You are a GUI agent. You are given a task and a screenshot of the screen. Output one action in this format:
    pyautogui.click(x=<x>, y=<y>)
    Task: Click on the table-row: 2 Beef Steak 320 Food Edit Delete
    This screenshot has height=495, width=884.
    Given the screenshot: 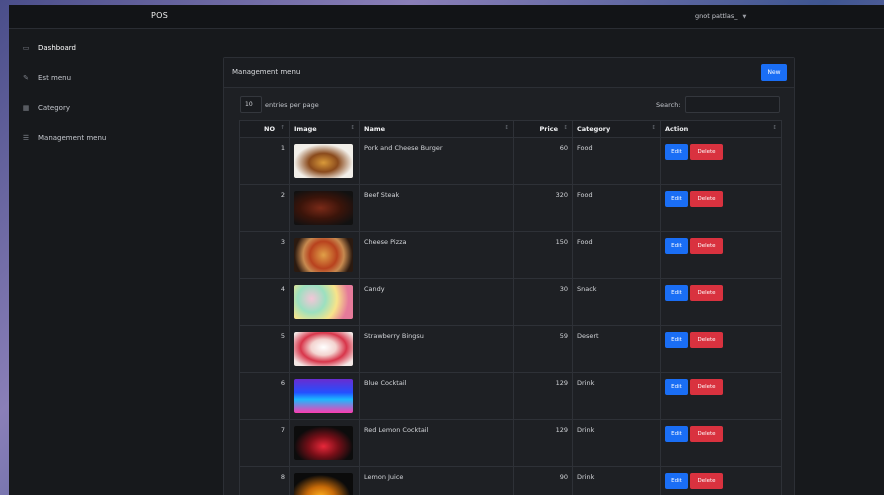 What is the action you would take?
    pyautogui.click(x=510, y=208)
    